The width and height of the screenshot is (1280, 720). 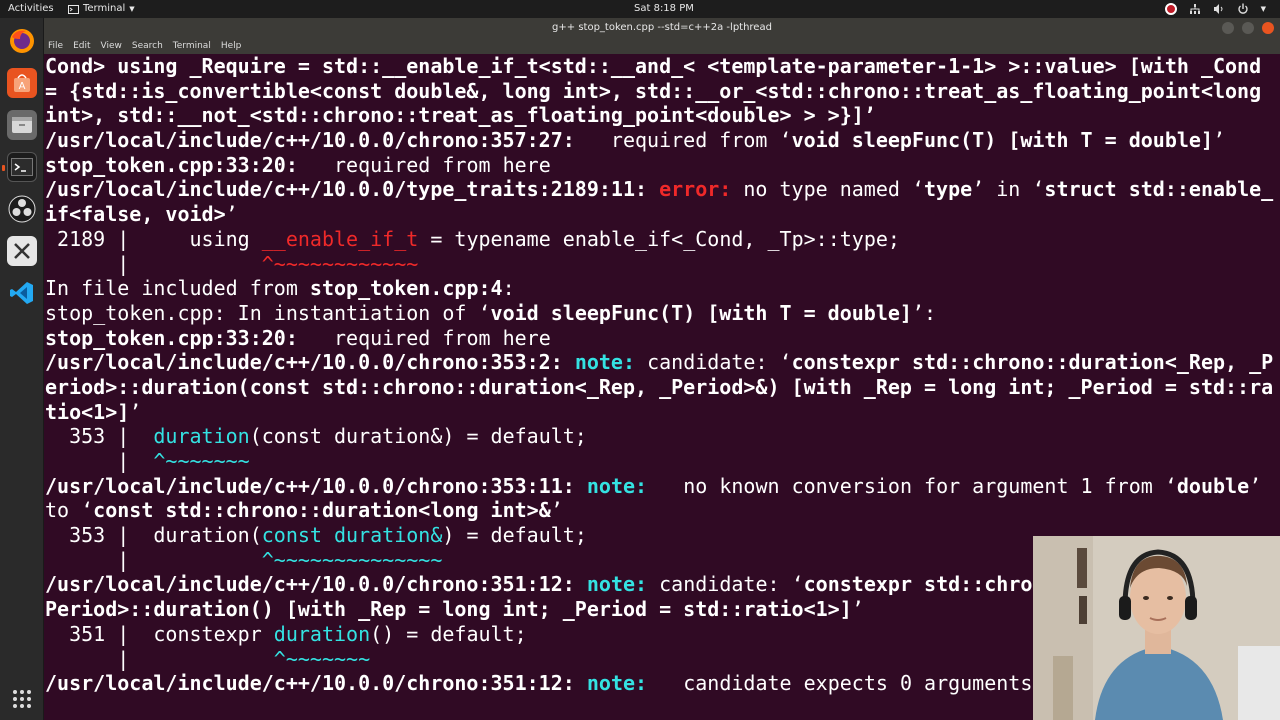 I want to click on window-controls, so click(x=1248, y=28).